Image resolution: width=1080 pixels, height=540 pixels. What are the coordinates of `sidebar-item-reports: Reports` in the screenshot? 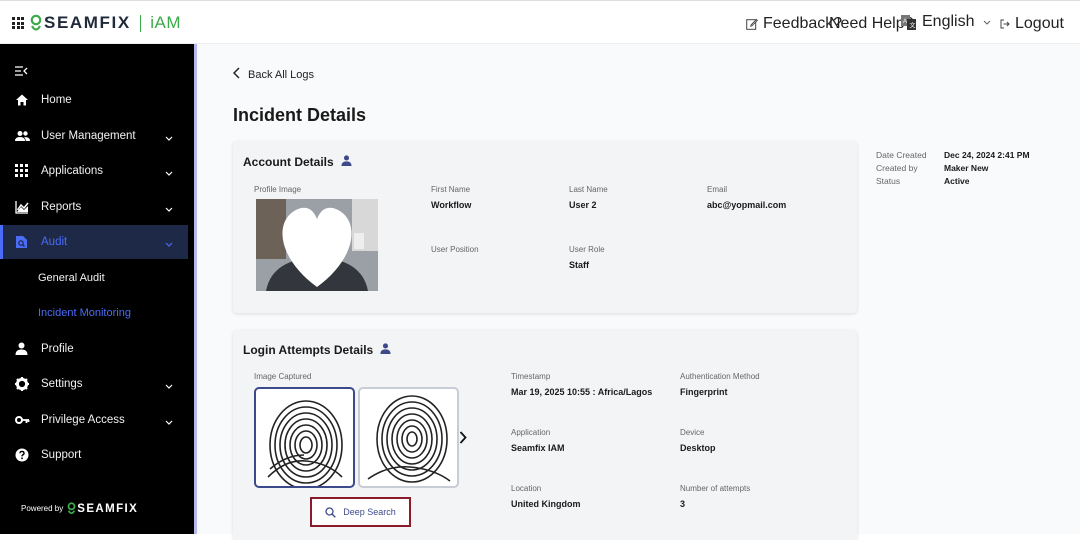 It's located at (94, 207).